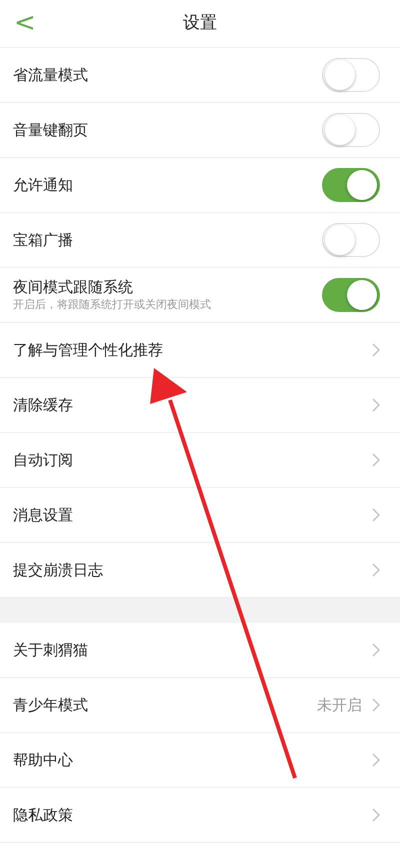 This screenshot has height=867, width=400. What do you see at coordinates (73, 287) in the screenshot?
I see `row-label: 夜间模式跟随系统` at bounding box center [73, 287].